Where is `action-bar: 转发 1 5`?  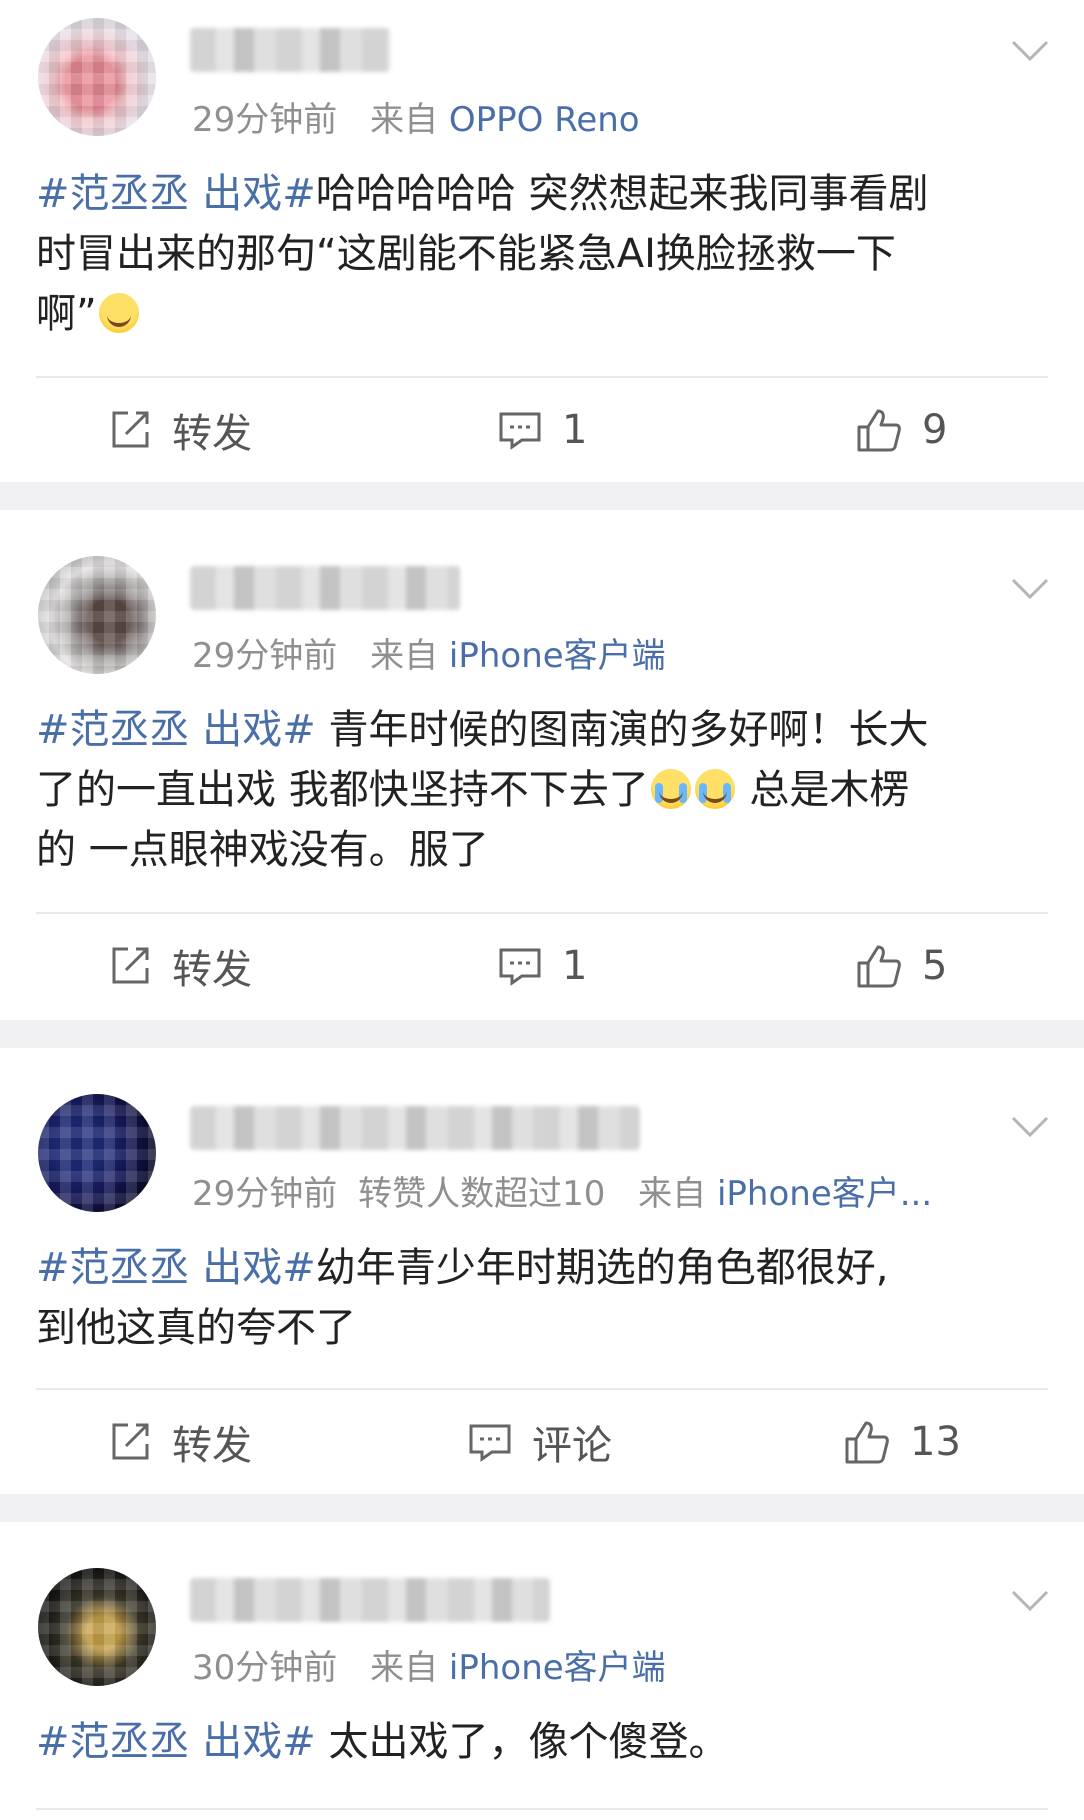 action-bar: 转发 1 5 is located at coordinates (542, 966).